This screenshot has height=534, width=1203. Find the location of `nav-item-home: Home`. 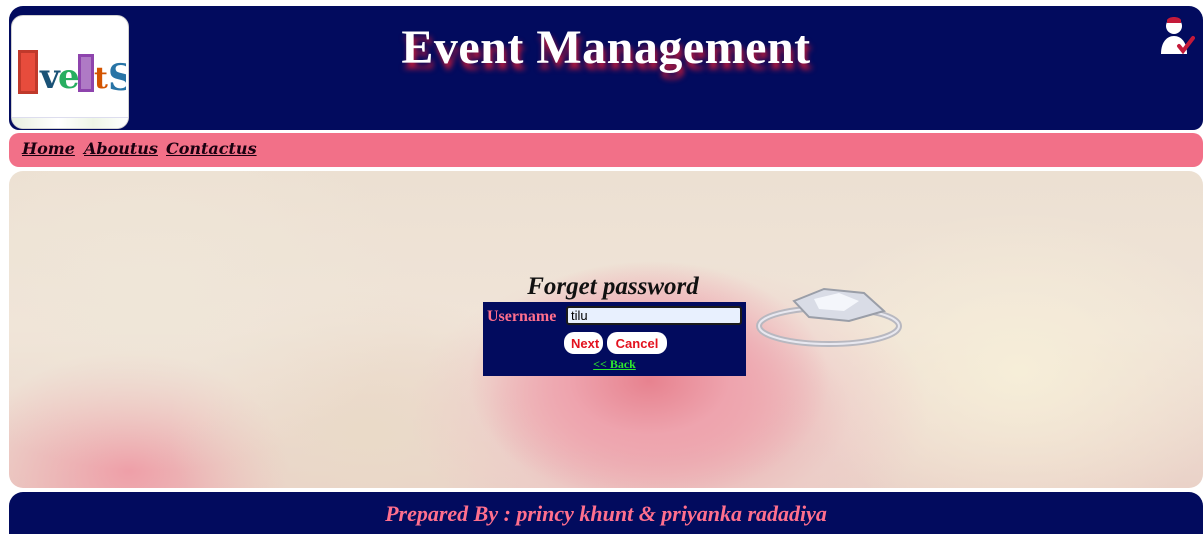

nav-item-home: Home is located at coordinates (48, 148).